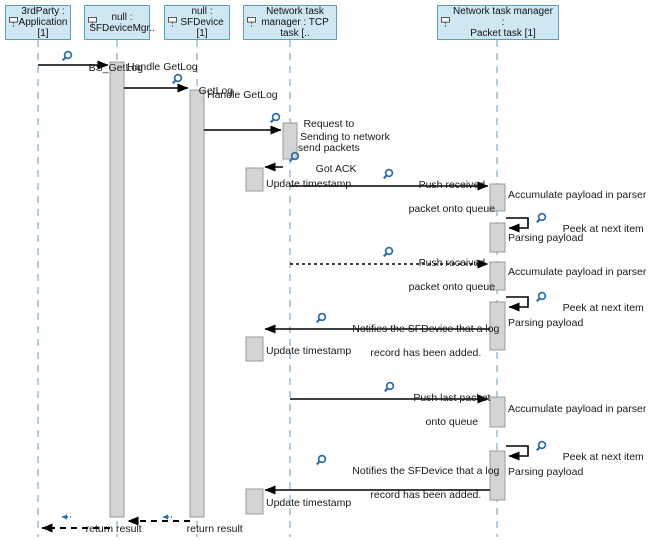  What do you see at coordinates (122, 28) in the screenshot?
I see `lifeline-header-mgr-line2: SFDeviceMgr..` at bounding box center [122, 28].